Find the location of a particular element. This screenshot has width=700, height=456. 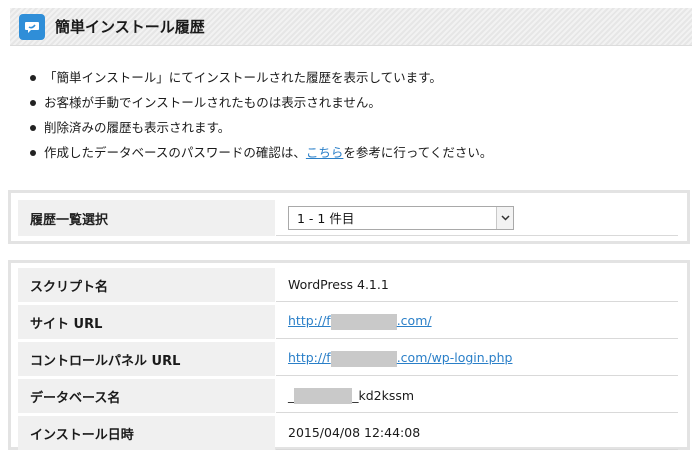

page-title: 簡単インストール履歴 is located at coordinates (130, 27).